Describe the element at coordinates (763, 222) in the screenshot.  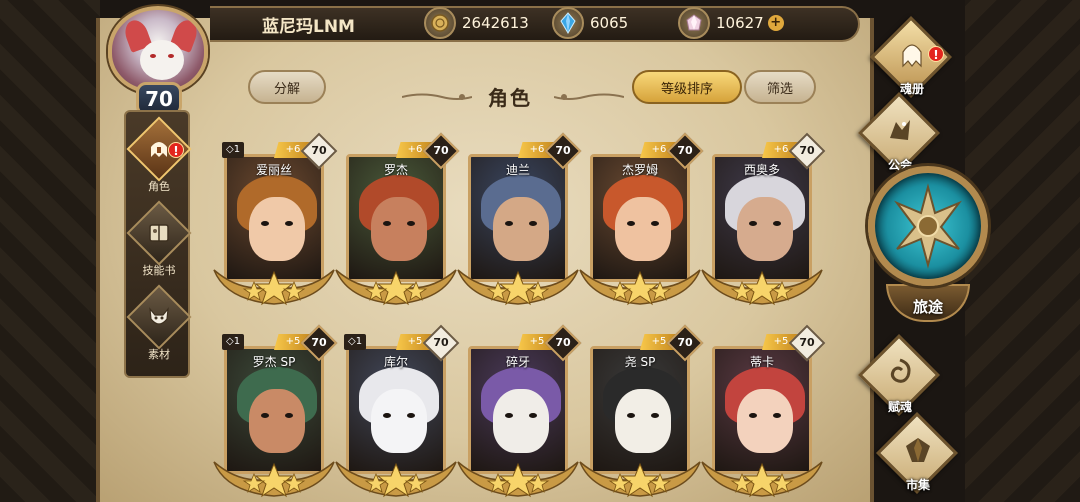
I see `character-card: 西奥多 +6 70` at that location.